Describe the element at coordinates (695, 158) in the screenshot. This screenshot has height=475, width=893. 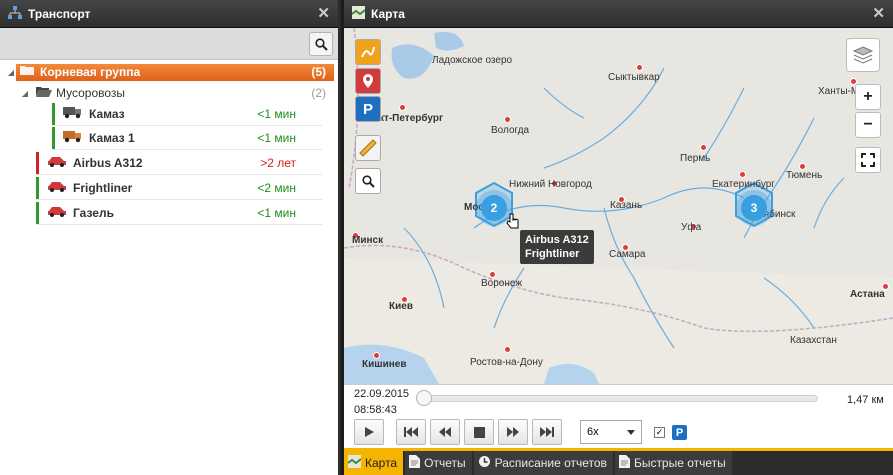
I see `city-perm: Пермь` at that location.